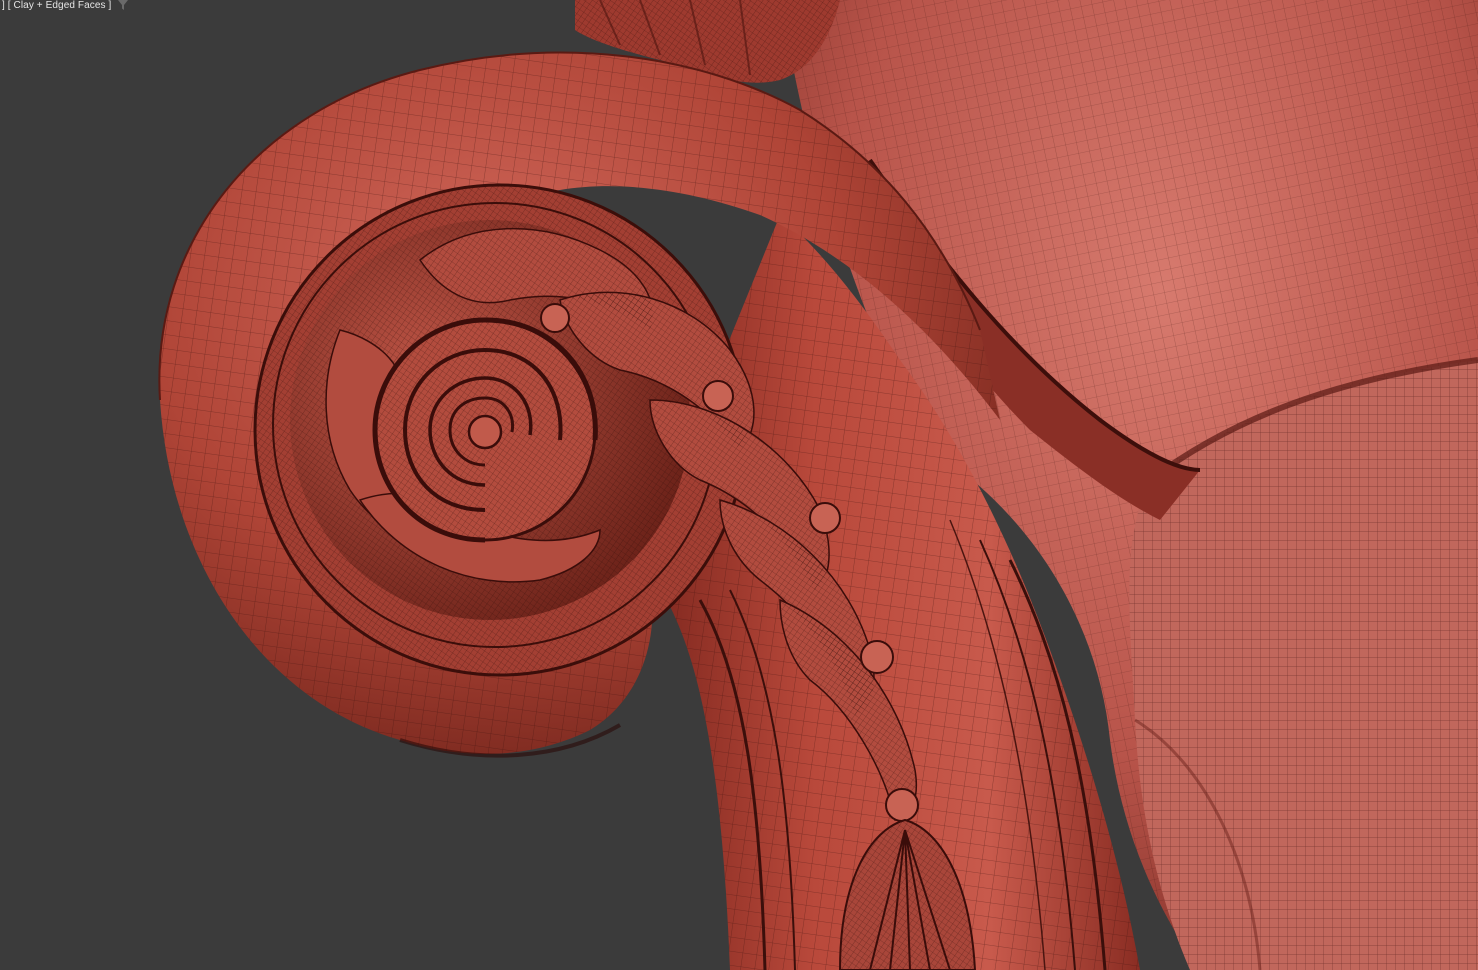 Image resolution: width=1478 pixels, height=970 pixels. Describe the element at coordinates (123, 5) in the screenshot. I see `funnel-filter-icon` at that location.